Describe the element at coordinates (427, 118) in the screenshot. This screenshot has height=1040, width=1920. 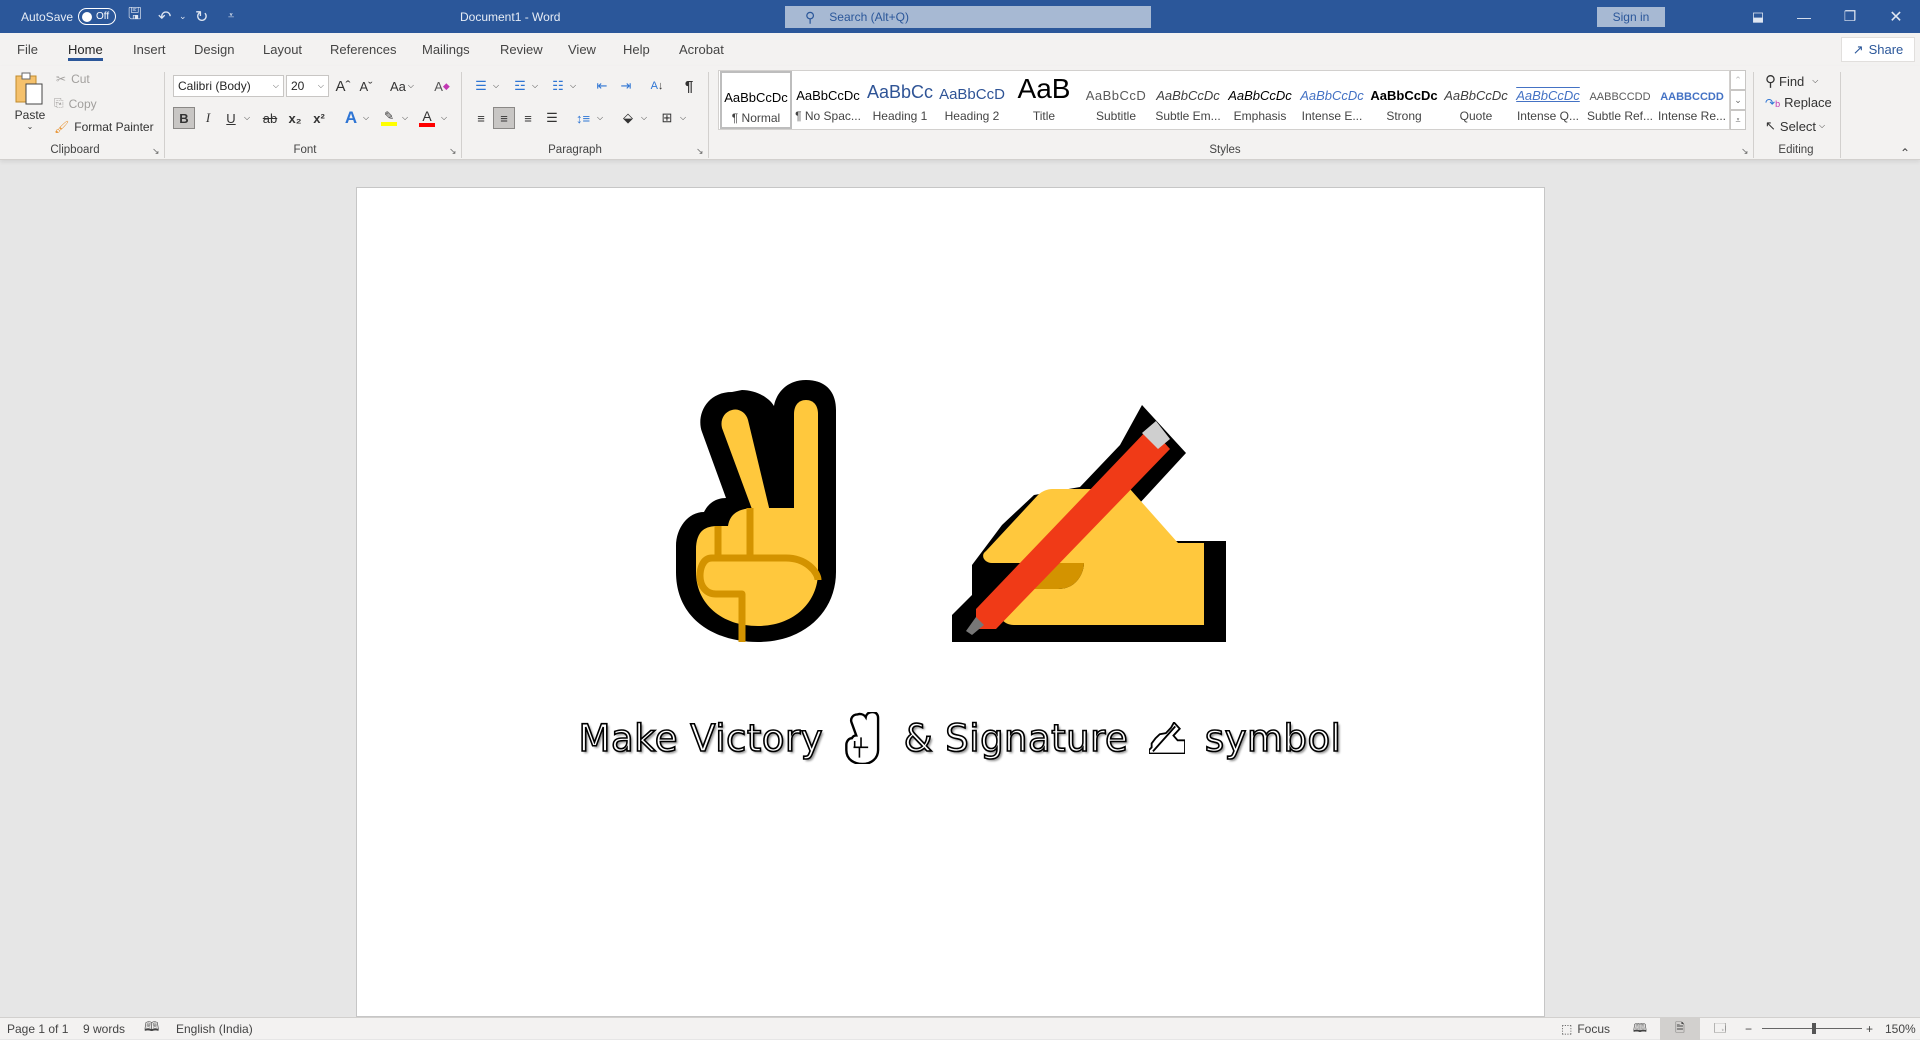
I see `font-color-button: A` at that location.